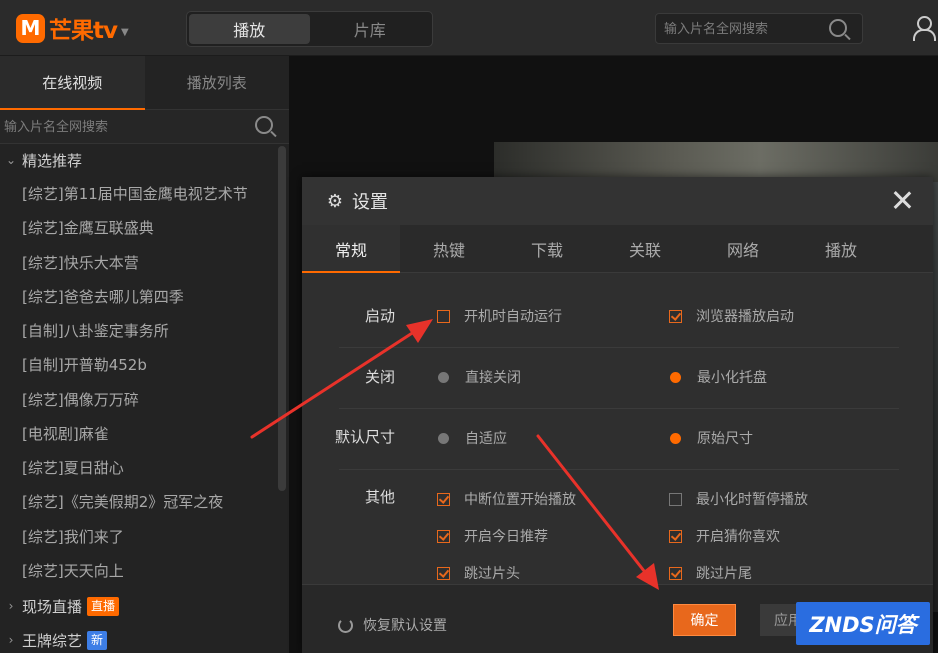 The image size is (938, 653). Describe the element at coordinates (103, 297) in the screenshot. I see `list-item: [综艺]爸爸去哪儿第四季` at that location.